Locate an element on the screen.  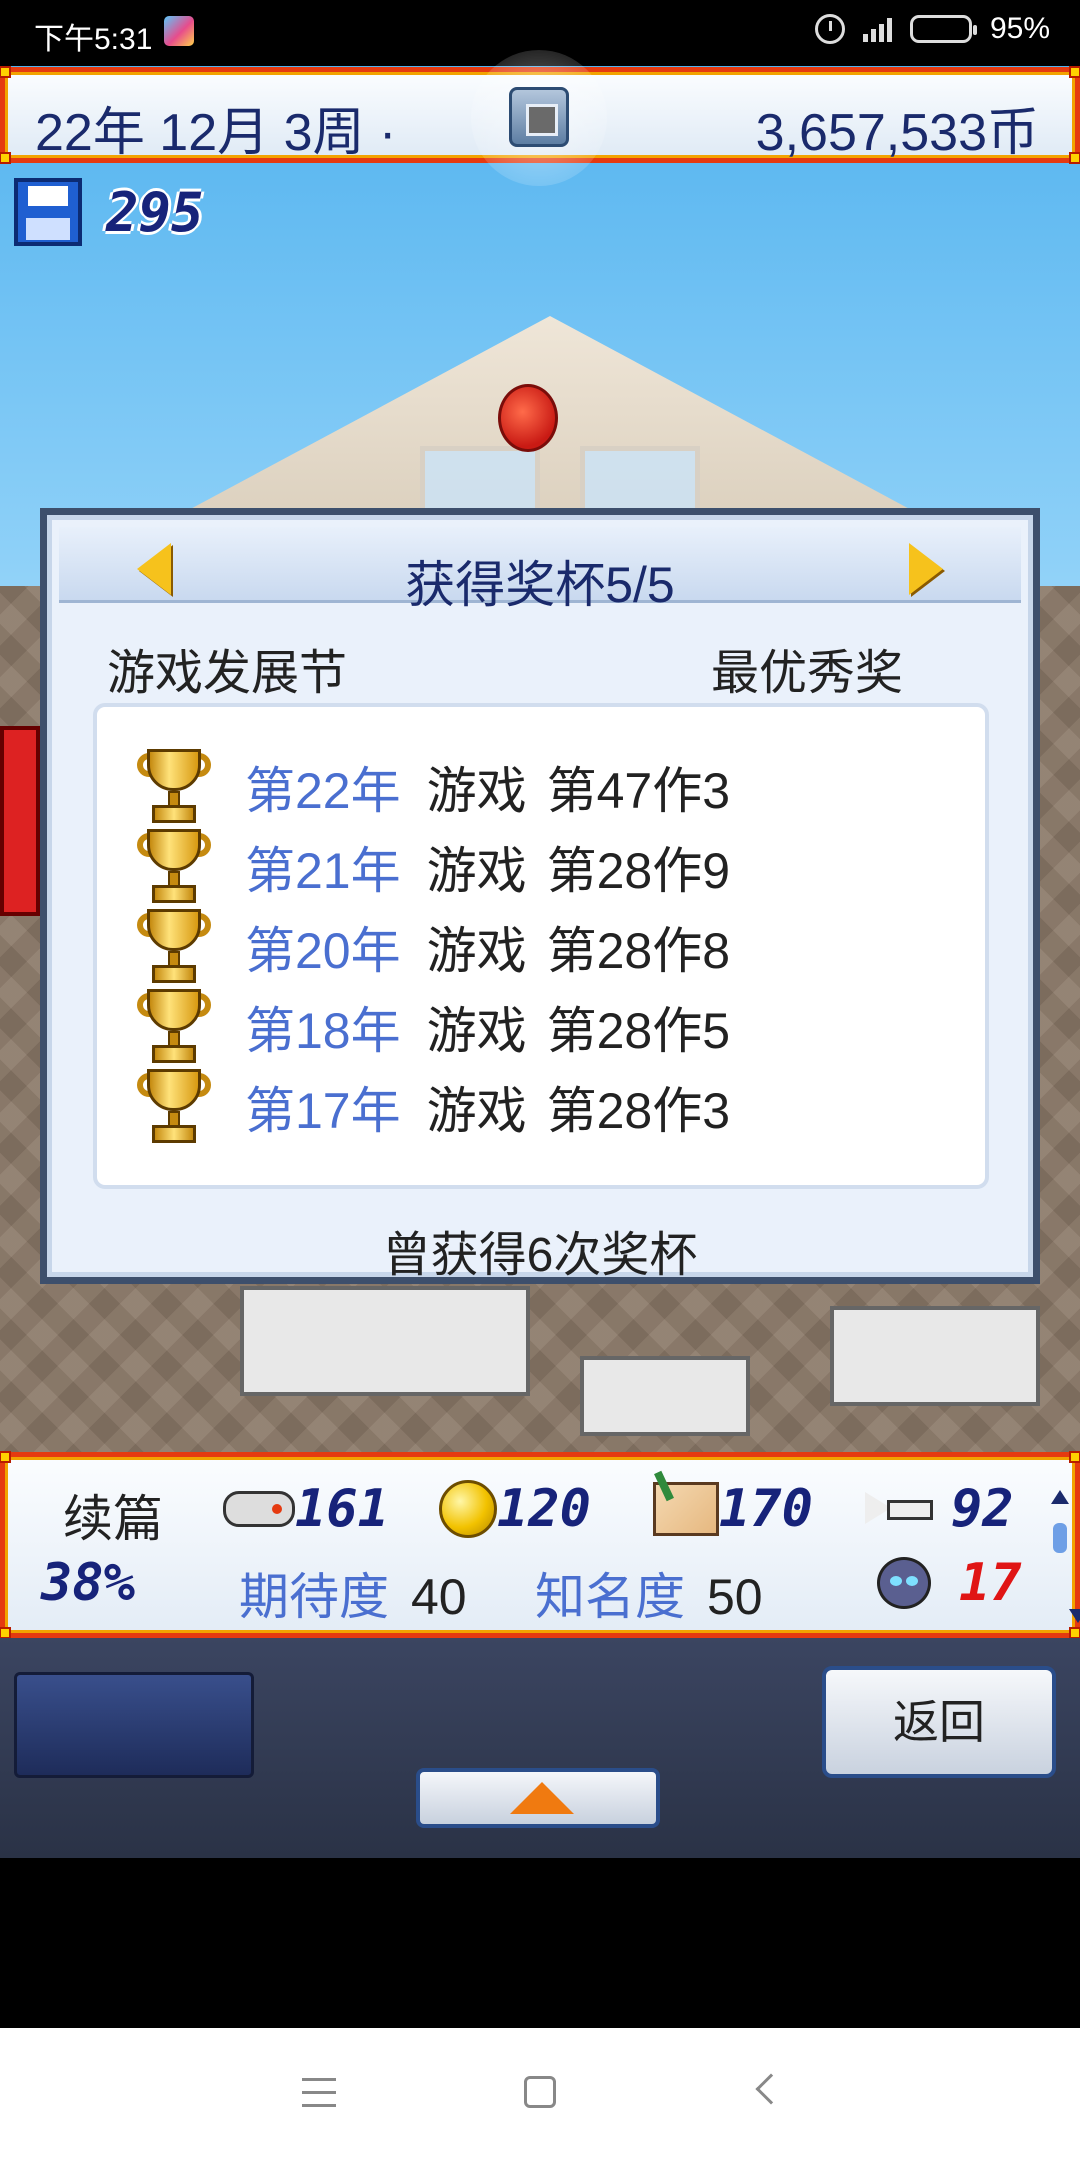
trophy-row: 第21年 游戏 第28作9 is located at coordinates (433, 867).